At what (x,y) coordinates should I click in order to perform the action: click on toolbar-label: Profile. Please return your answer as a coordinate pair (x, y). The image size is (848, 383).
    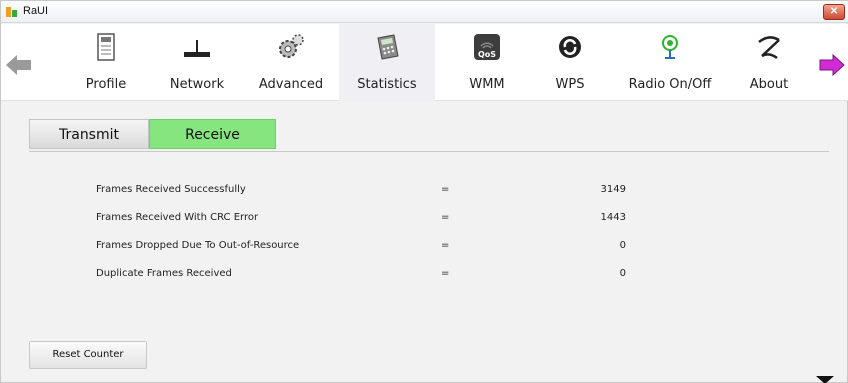
    Looking at the image, I should click on (106, 84).